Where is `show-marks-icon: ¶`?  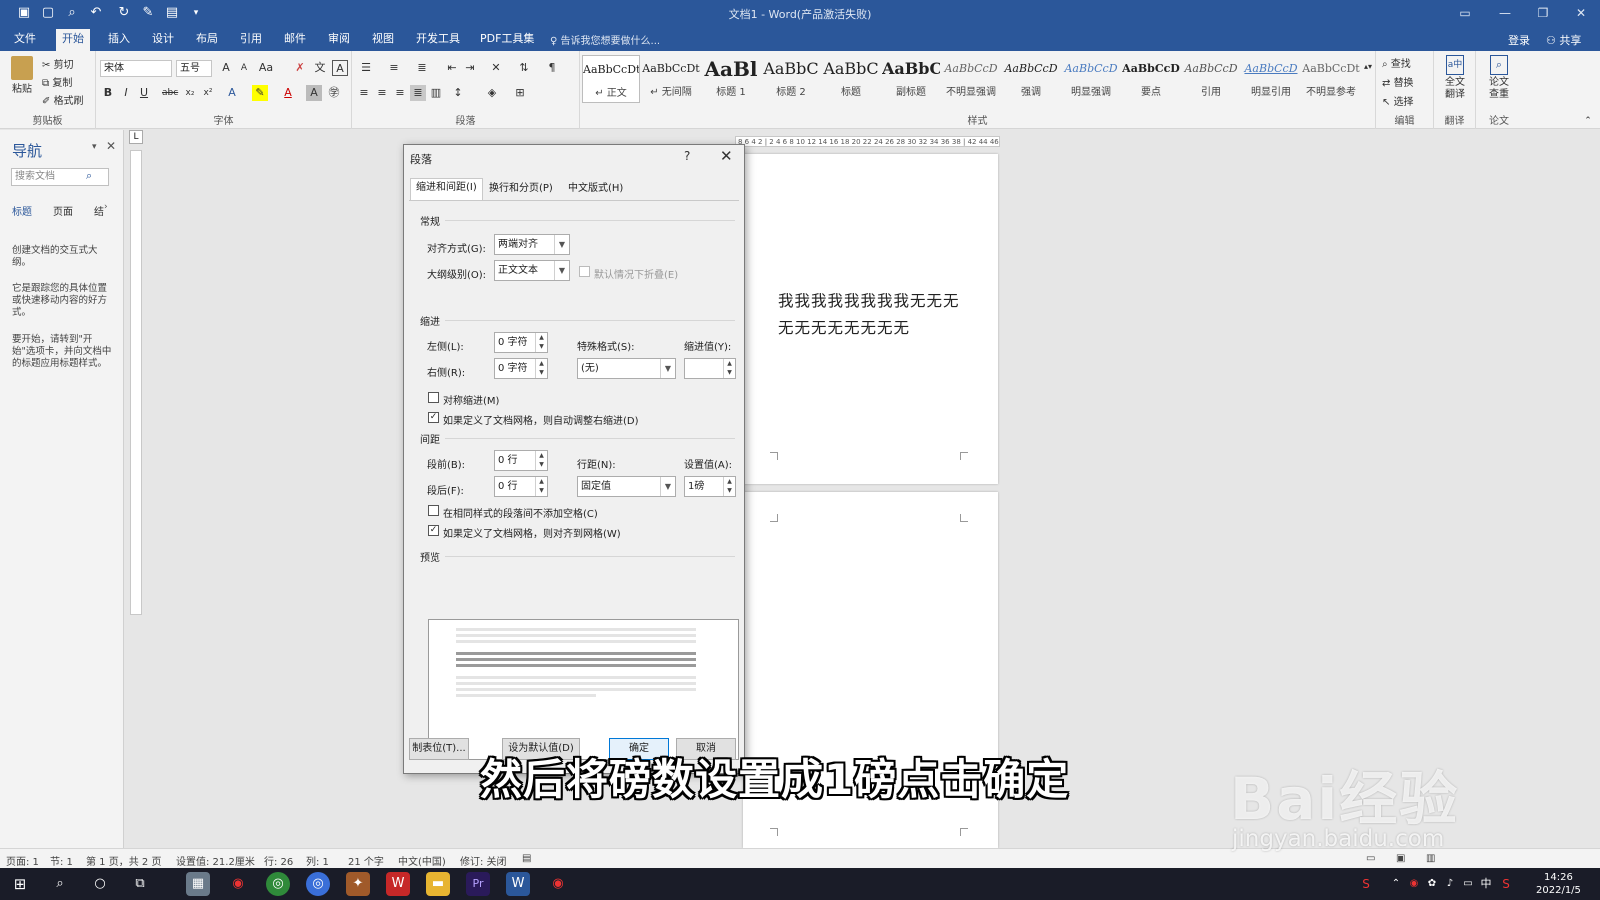 show-marks-icon: ¶ is located at coordinates (552, 68).